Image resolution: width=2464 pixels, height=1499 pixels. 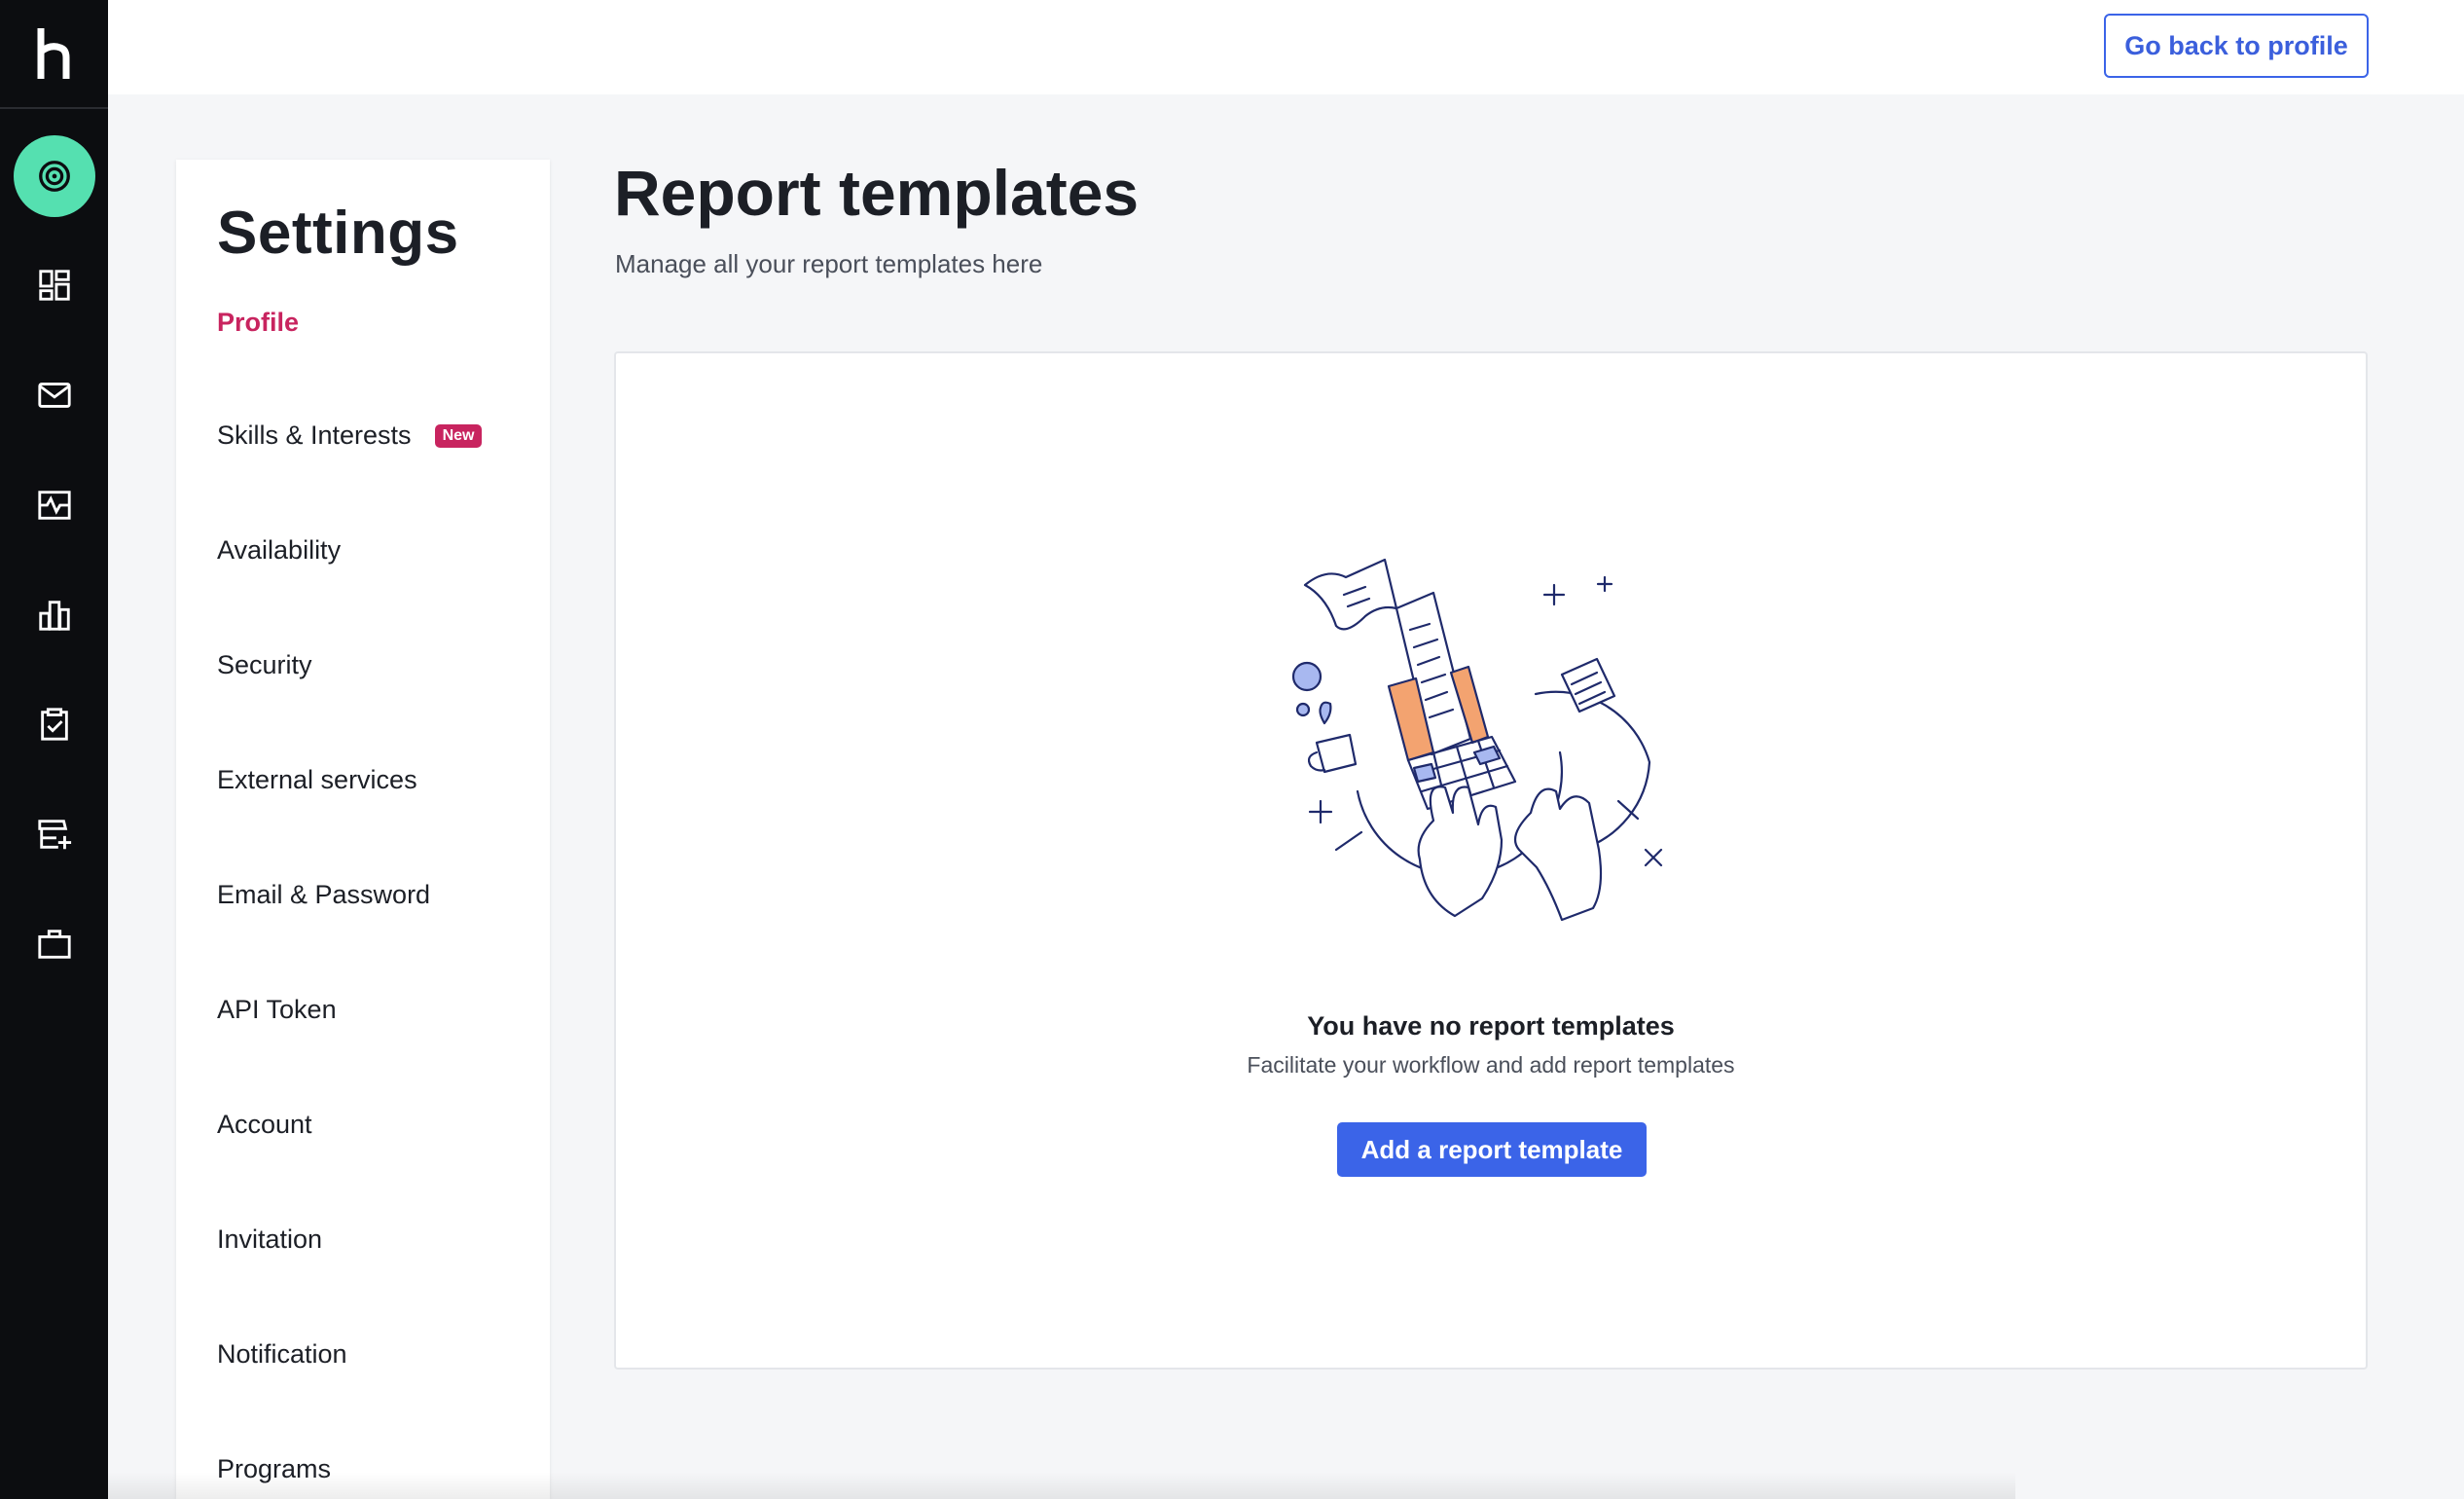 I want to click on target-icon, so click(x=54, y=176).